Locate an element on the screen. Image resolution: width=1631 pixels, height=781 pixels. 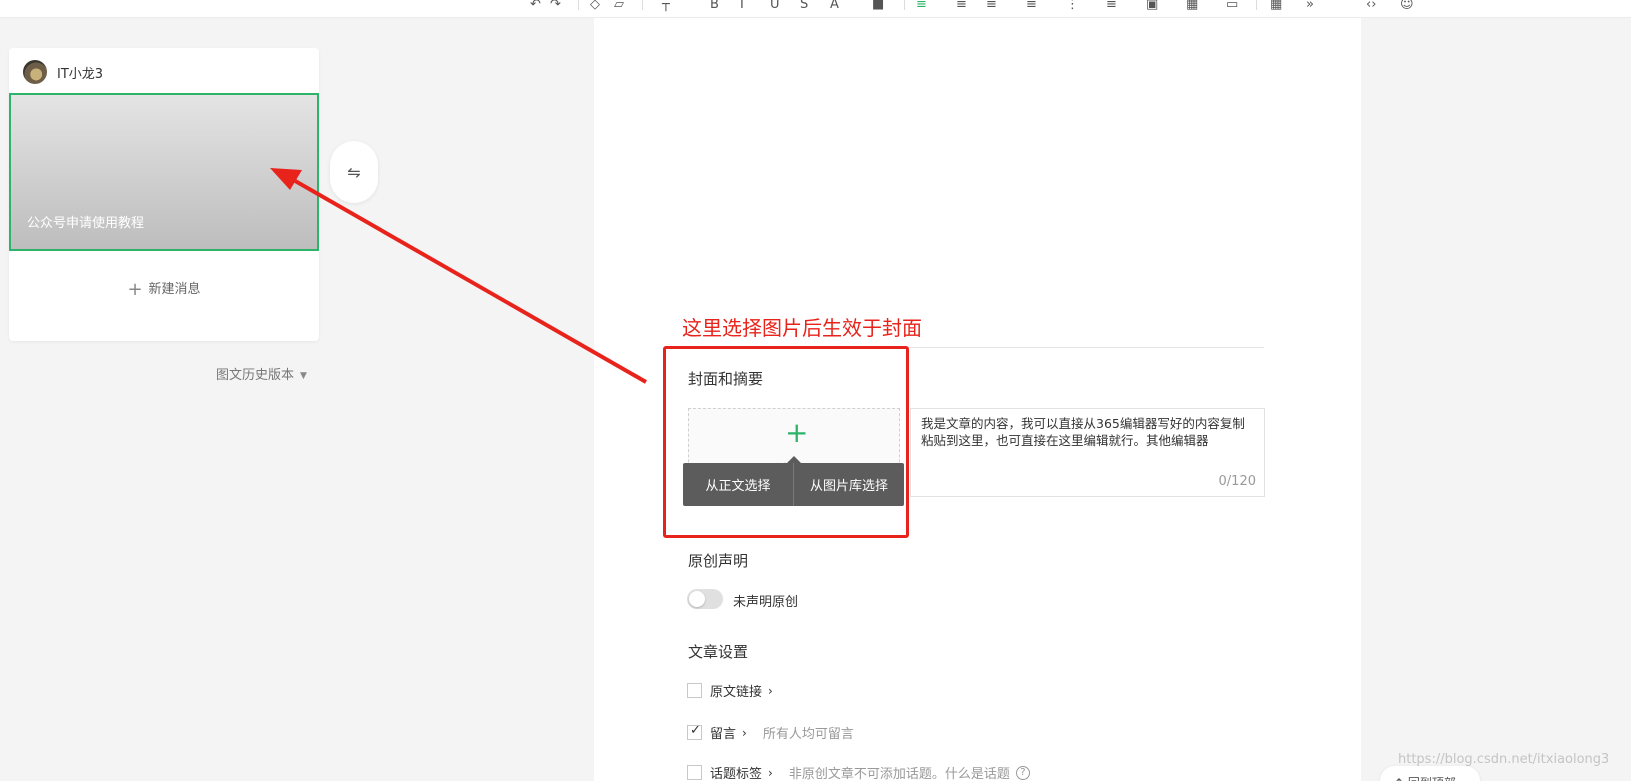
annotation-arrow-head is located at coordinates (286, 179).